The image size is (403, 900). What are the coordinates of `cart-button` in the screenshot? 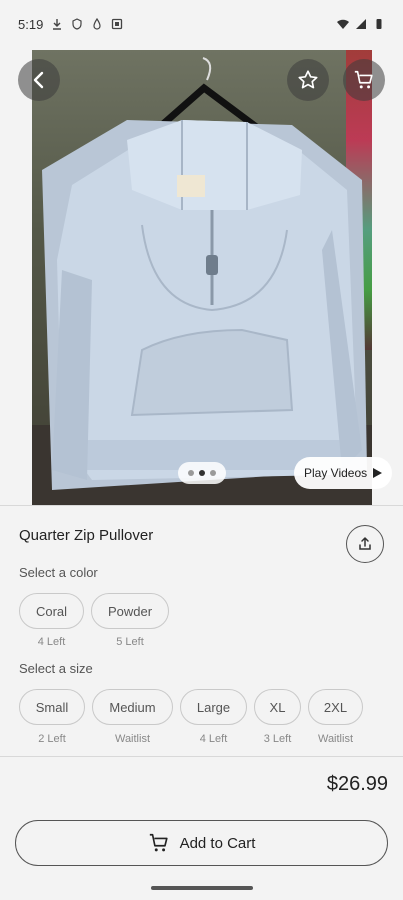 It's located at (364, 80).